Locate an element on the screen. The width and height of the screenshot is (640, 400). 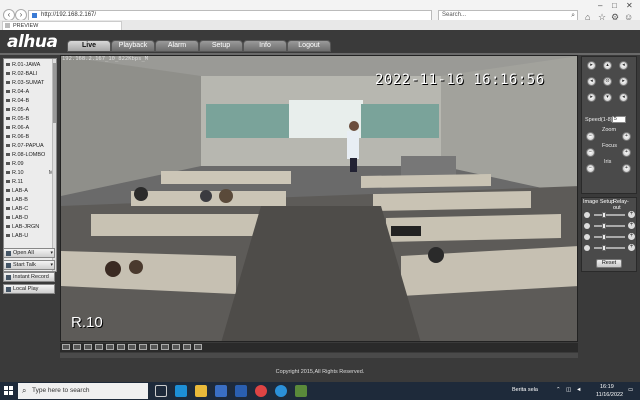
zoom-out-icon: − is located at coordinates (590, 136).